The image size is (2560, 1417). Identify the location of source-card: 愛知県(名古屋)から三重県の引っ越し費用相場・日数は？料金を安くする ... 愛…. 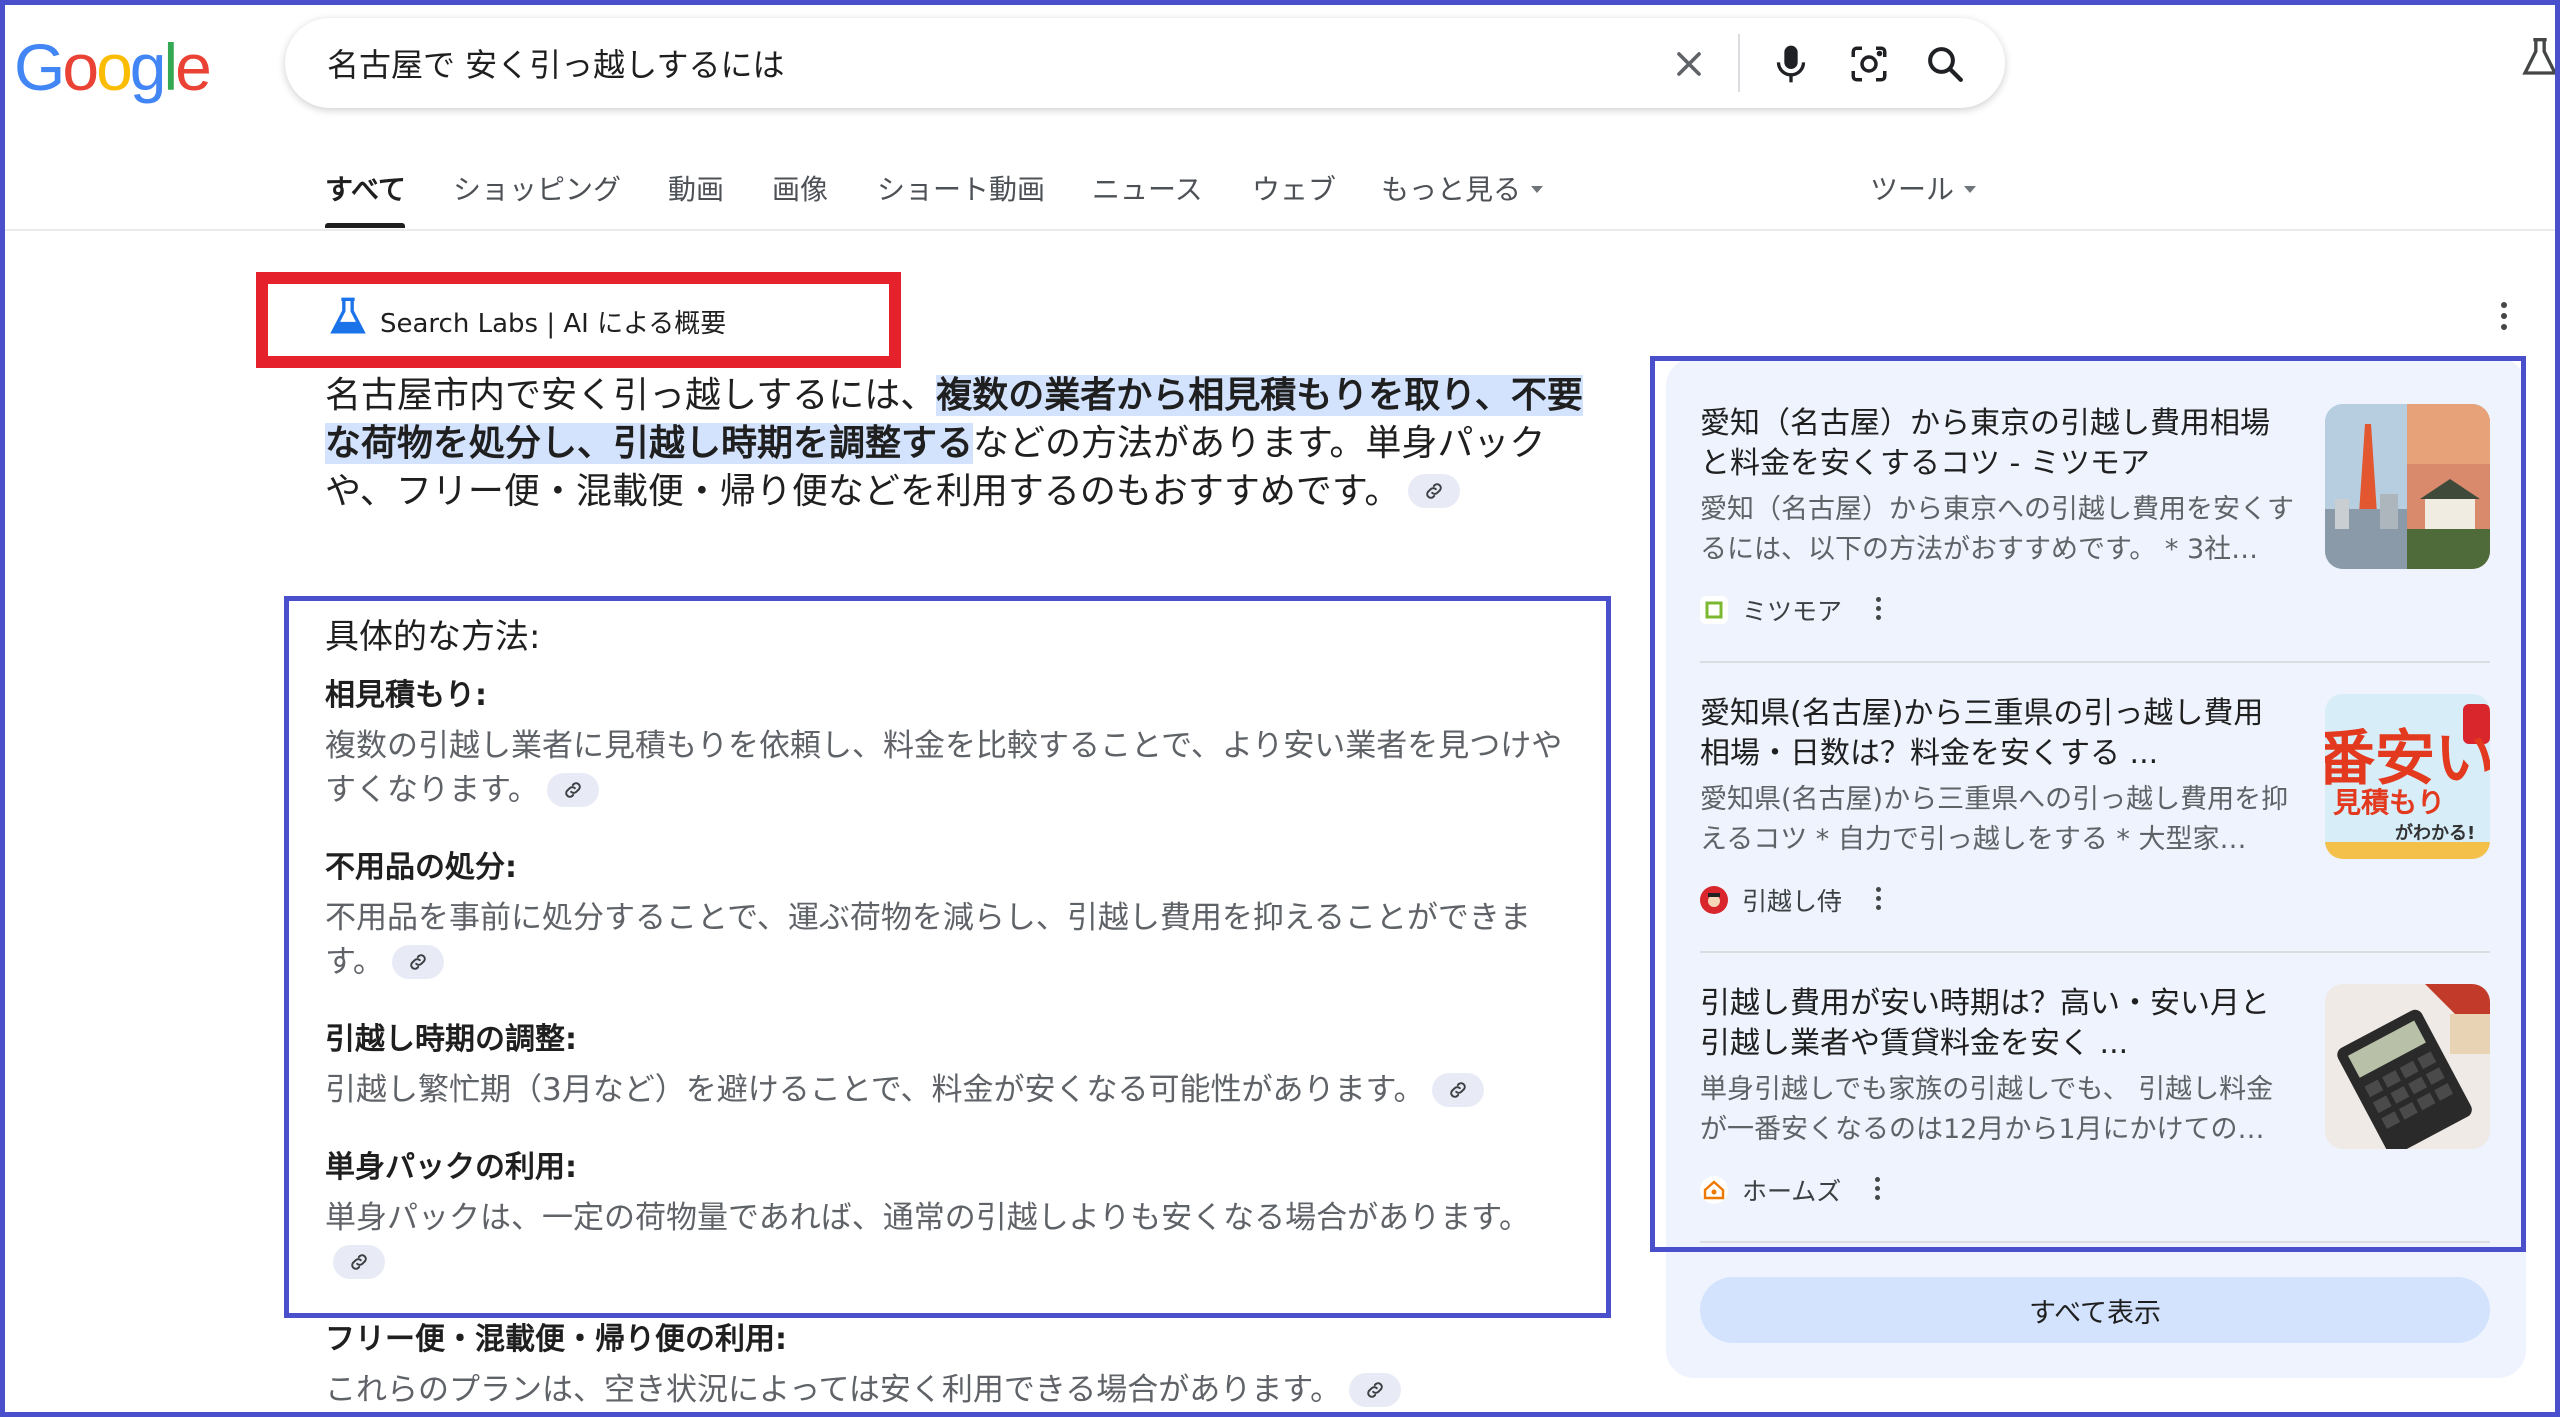
(2095, 805).